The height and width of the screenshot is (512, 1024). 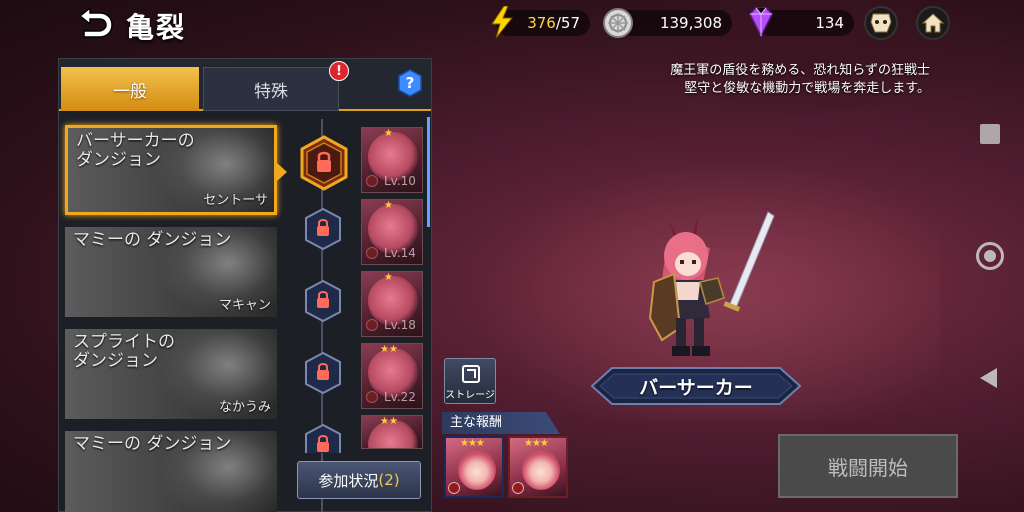 I want to click on dungeon-boss: マキャン, so click(x=244, y=305).